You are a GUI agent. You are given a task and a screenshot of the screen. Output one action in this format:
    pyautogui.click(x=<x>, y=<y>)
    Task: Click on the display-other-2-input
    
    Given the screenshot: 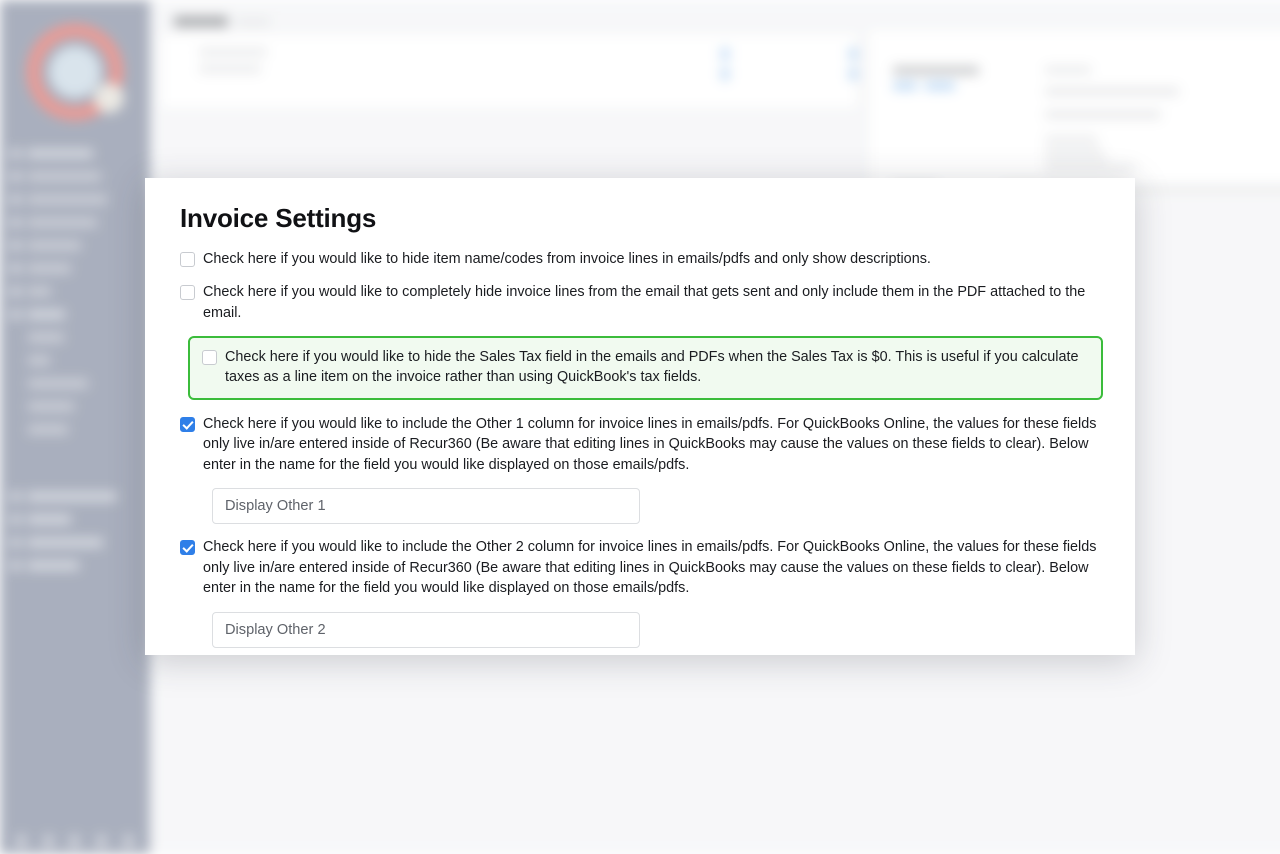 What is the action you would take?
    pyautogui.click(x=426, y=629)
    